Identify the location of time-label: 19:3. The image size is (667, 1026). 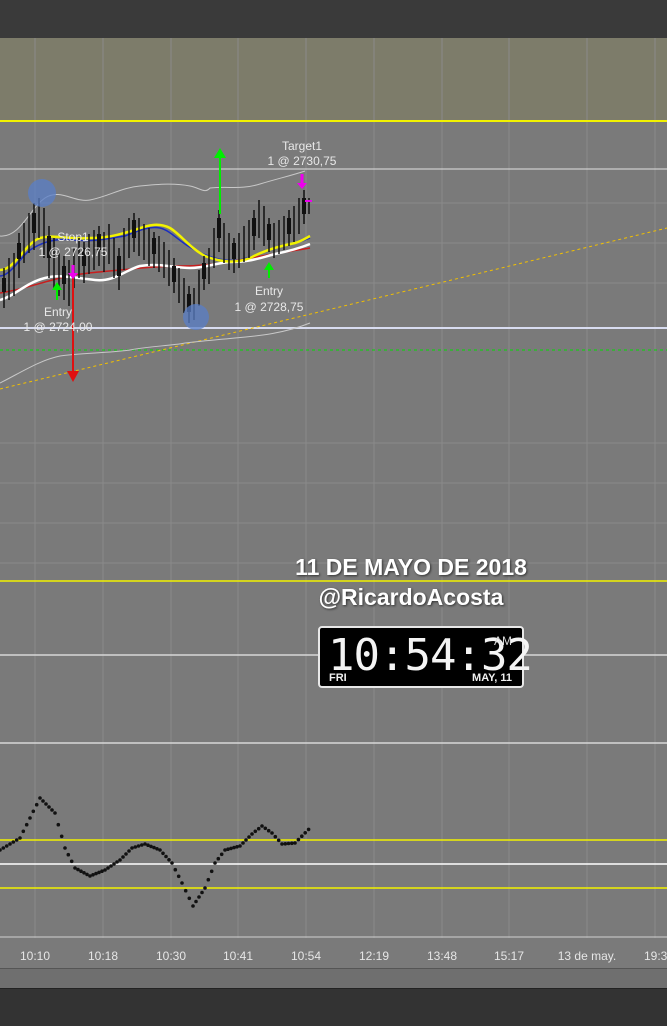
(655, 956).